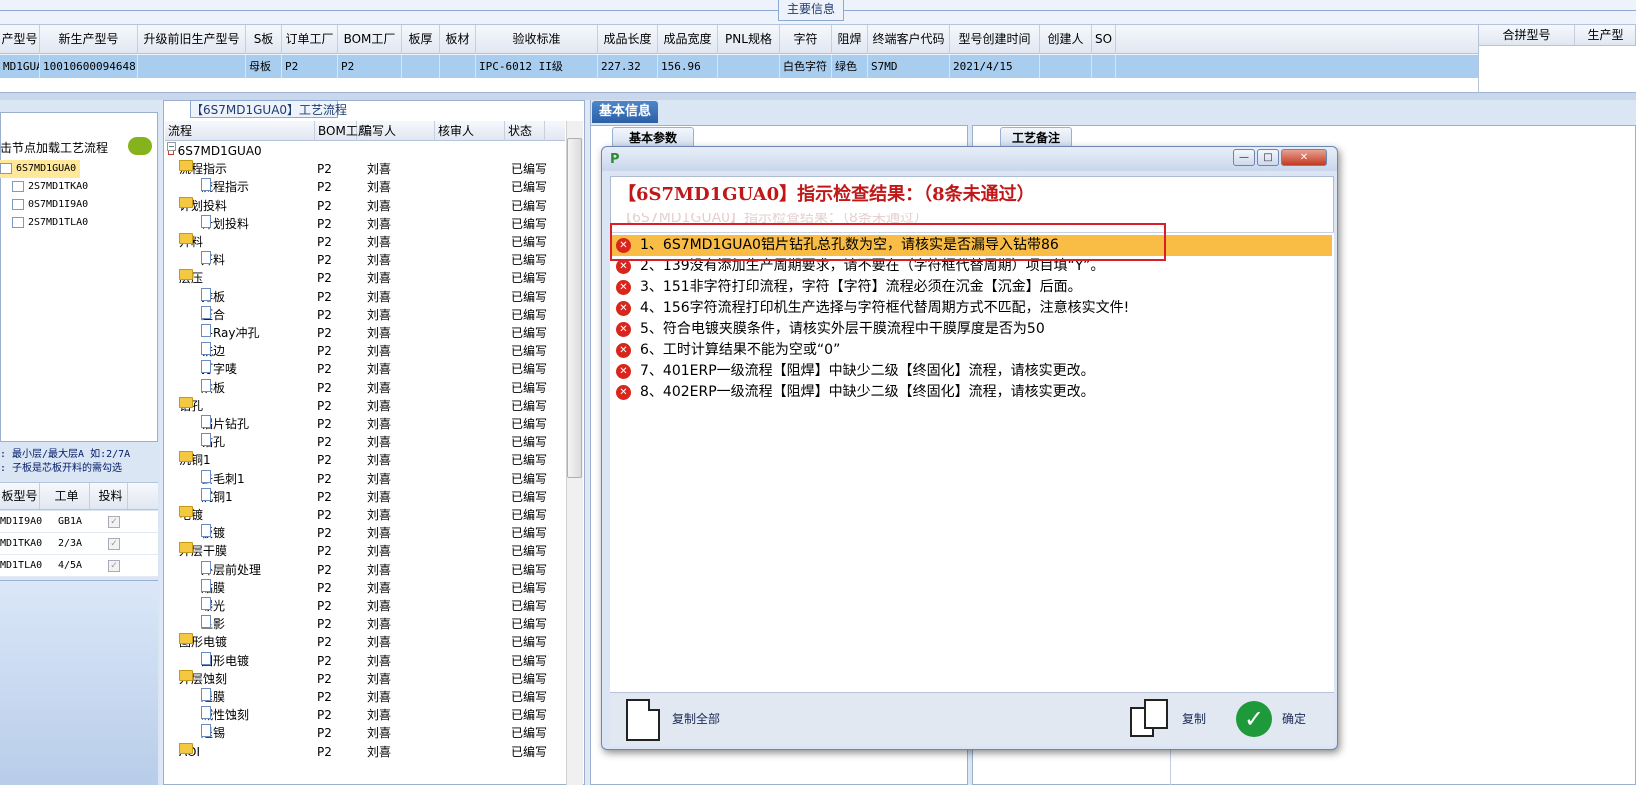 The width and height of the screenshot is (1636, 785). I want to click on copy-all-button: 复制全部, so click(696, 719).